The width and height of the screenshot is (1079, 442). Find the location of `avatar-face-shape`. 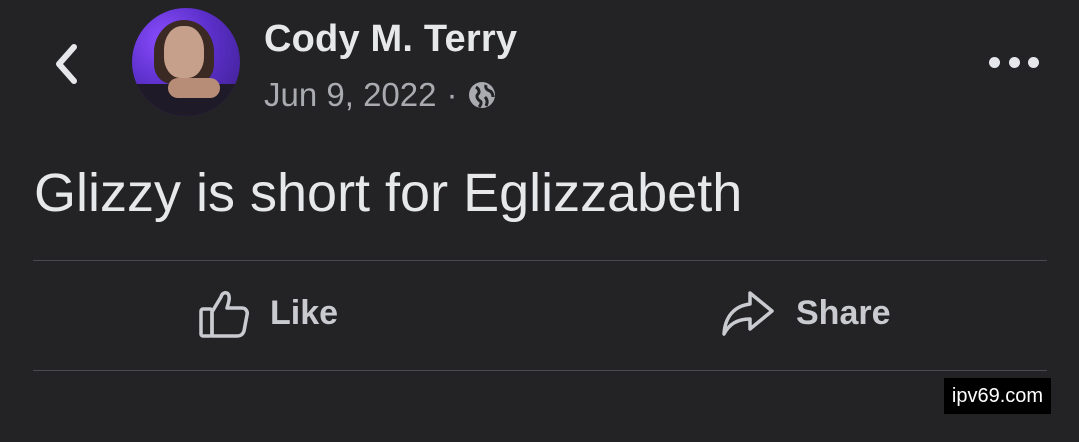

avatar-face-shape is located at coordinates (184, 52).